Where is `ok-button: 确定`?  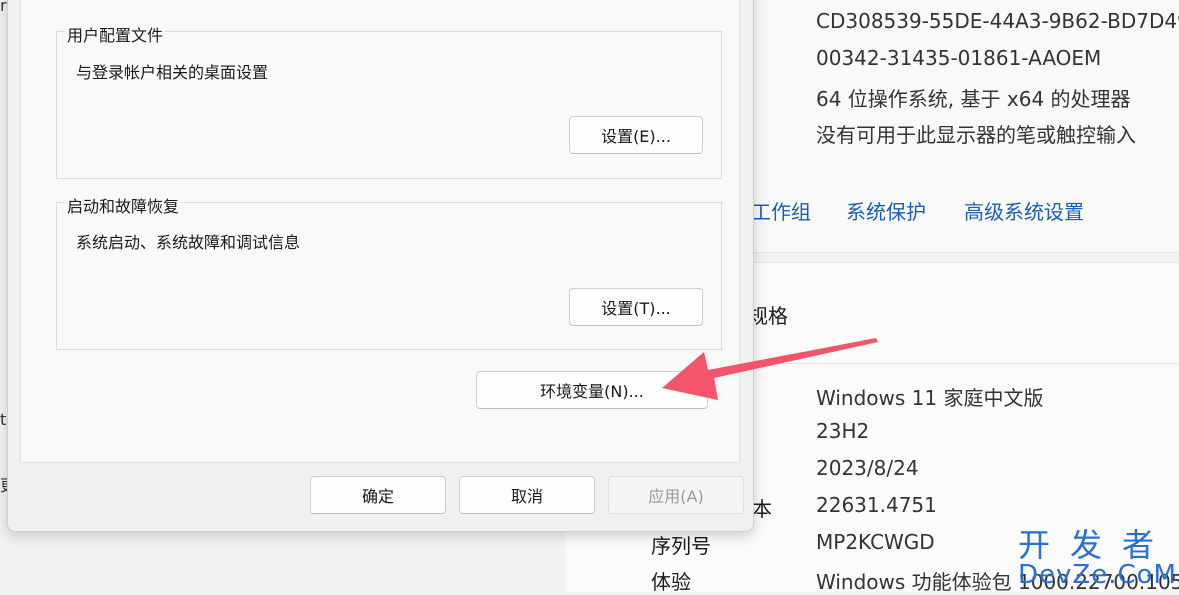
ok-button: 确定 is located at coordinates (378, 495).